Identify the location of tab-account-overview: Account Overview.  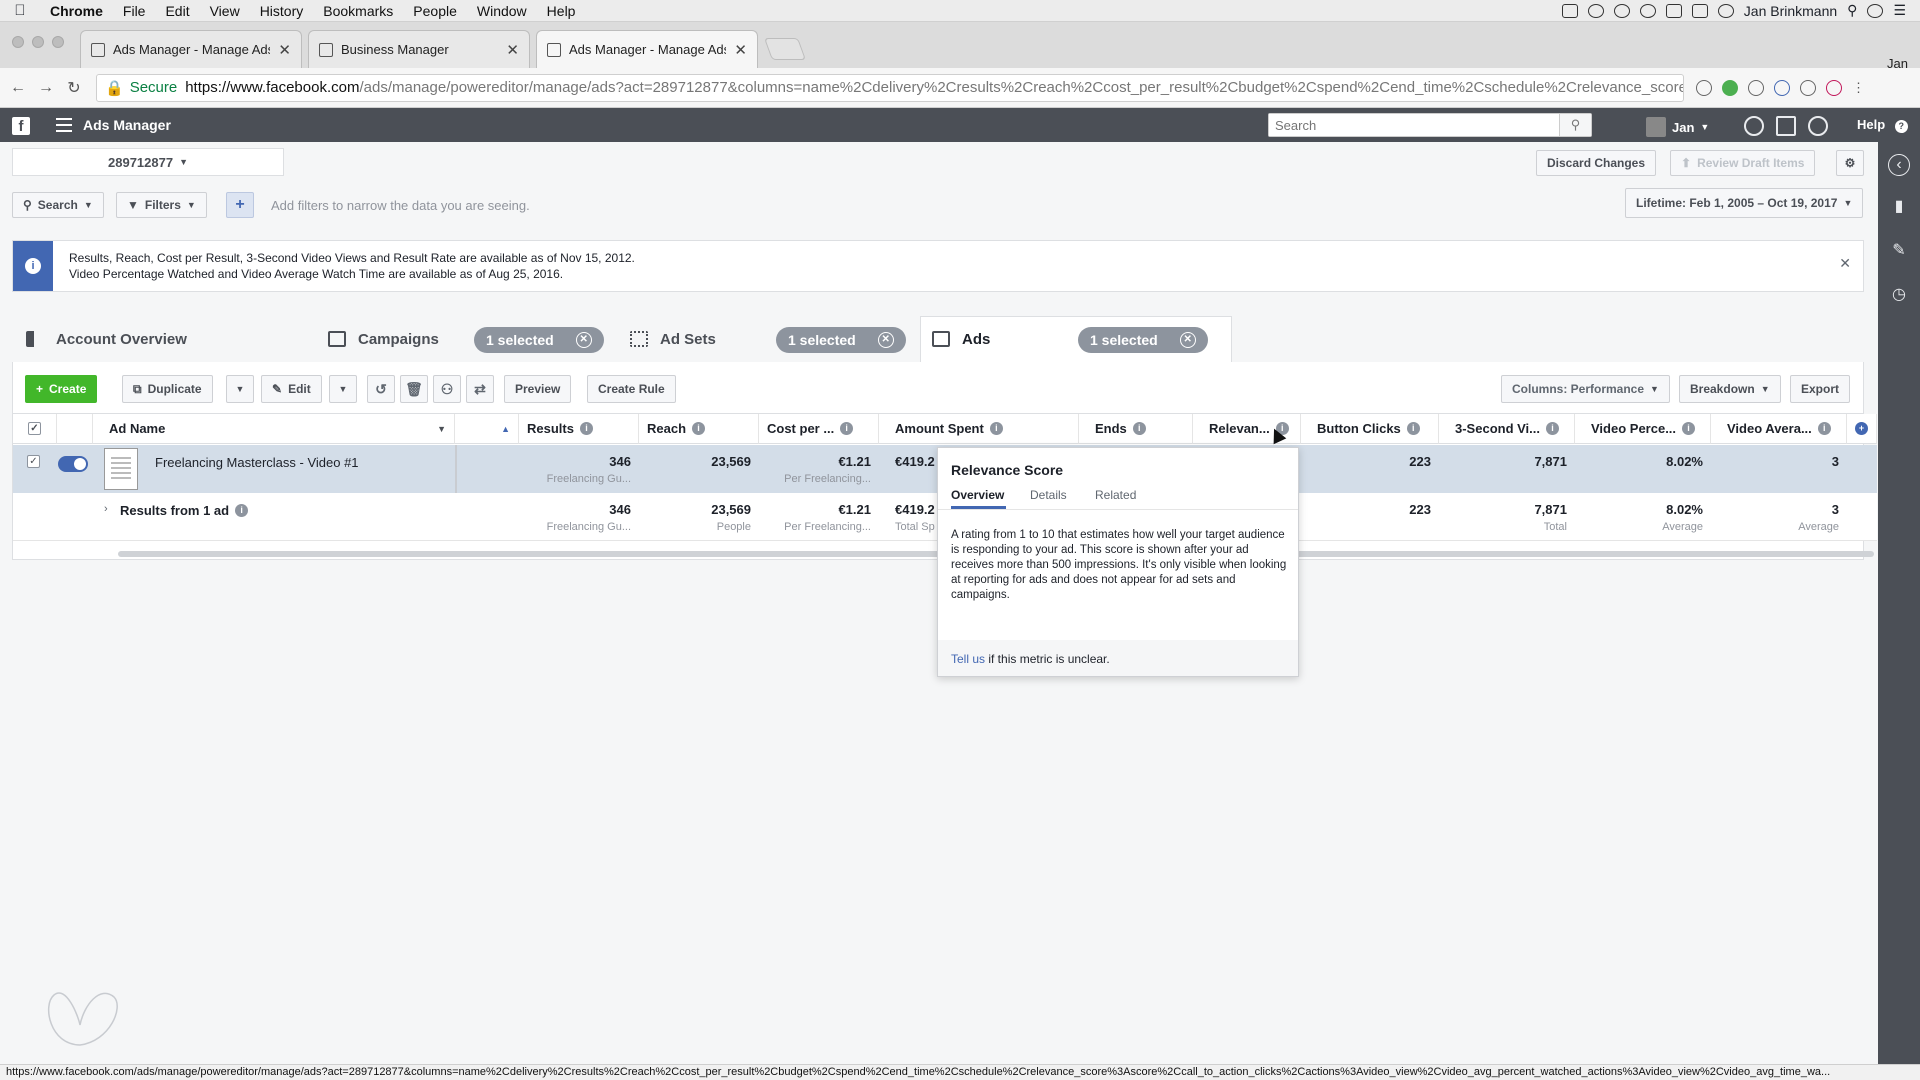
(106, 339).